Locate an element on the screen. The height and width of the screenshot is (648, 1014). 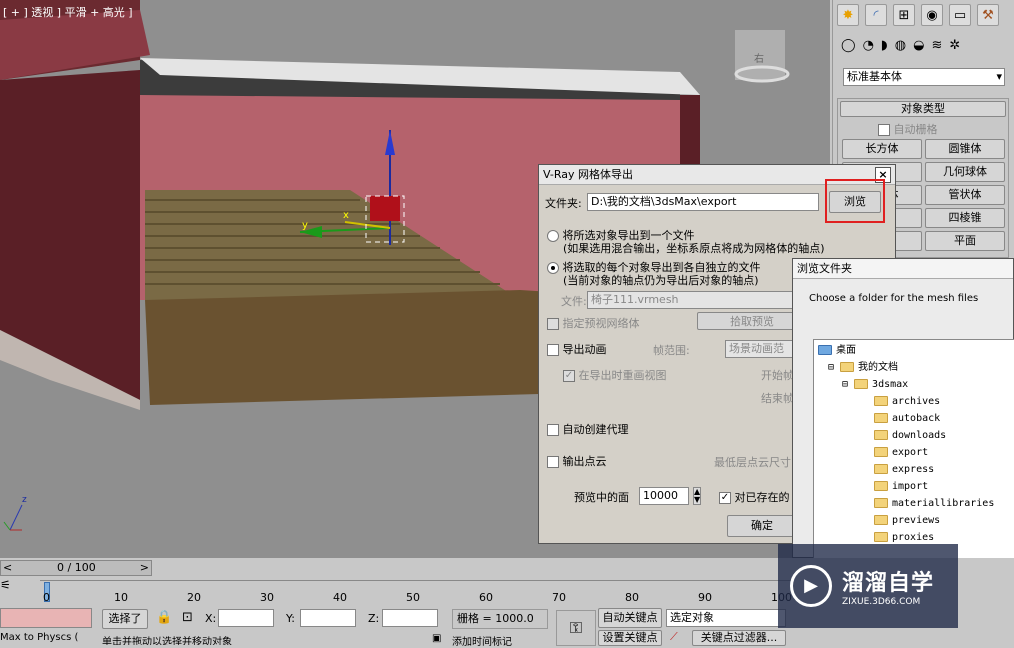
auto-key-button: 自动关键点 is located at coordinates (630, 618).